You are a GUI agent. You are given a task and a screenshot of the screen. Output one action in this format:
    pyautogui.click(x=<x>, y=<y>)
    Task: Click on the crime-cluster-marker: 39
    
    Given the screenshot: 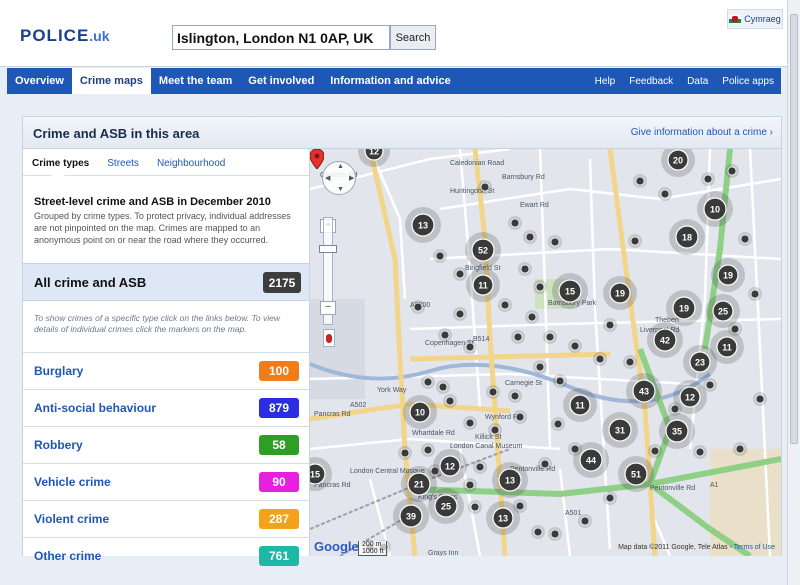 What is the action you would take?
    pyautogui.click(x=411, y=516)
    